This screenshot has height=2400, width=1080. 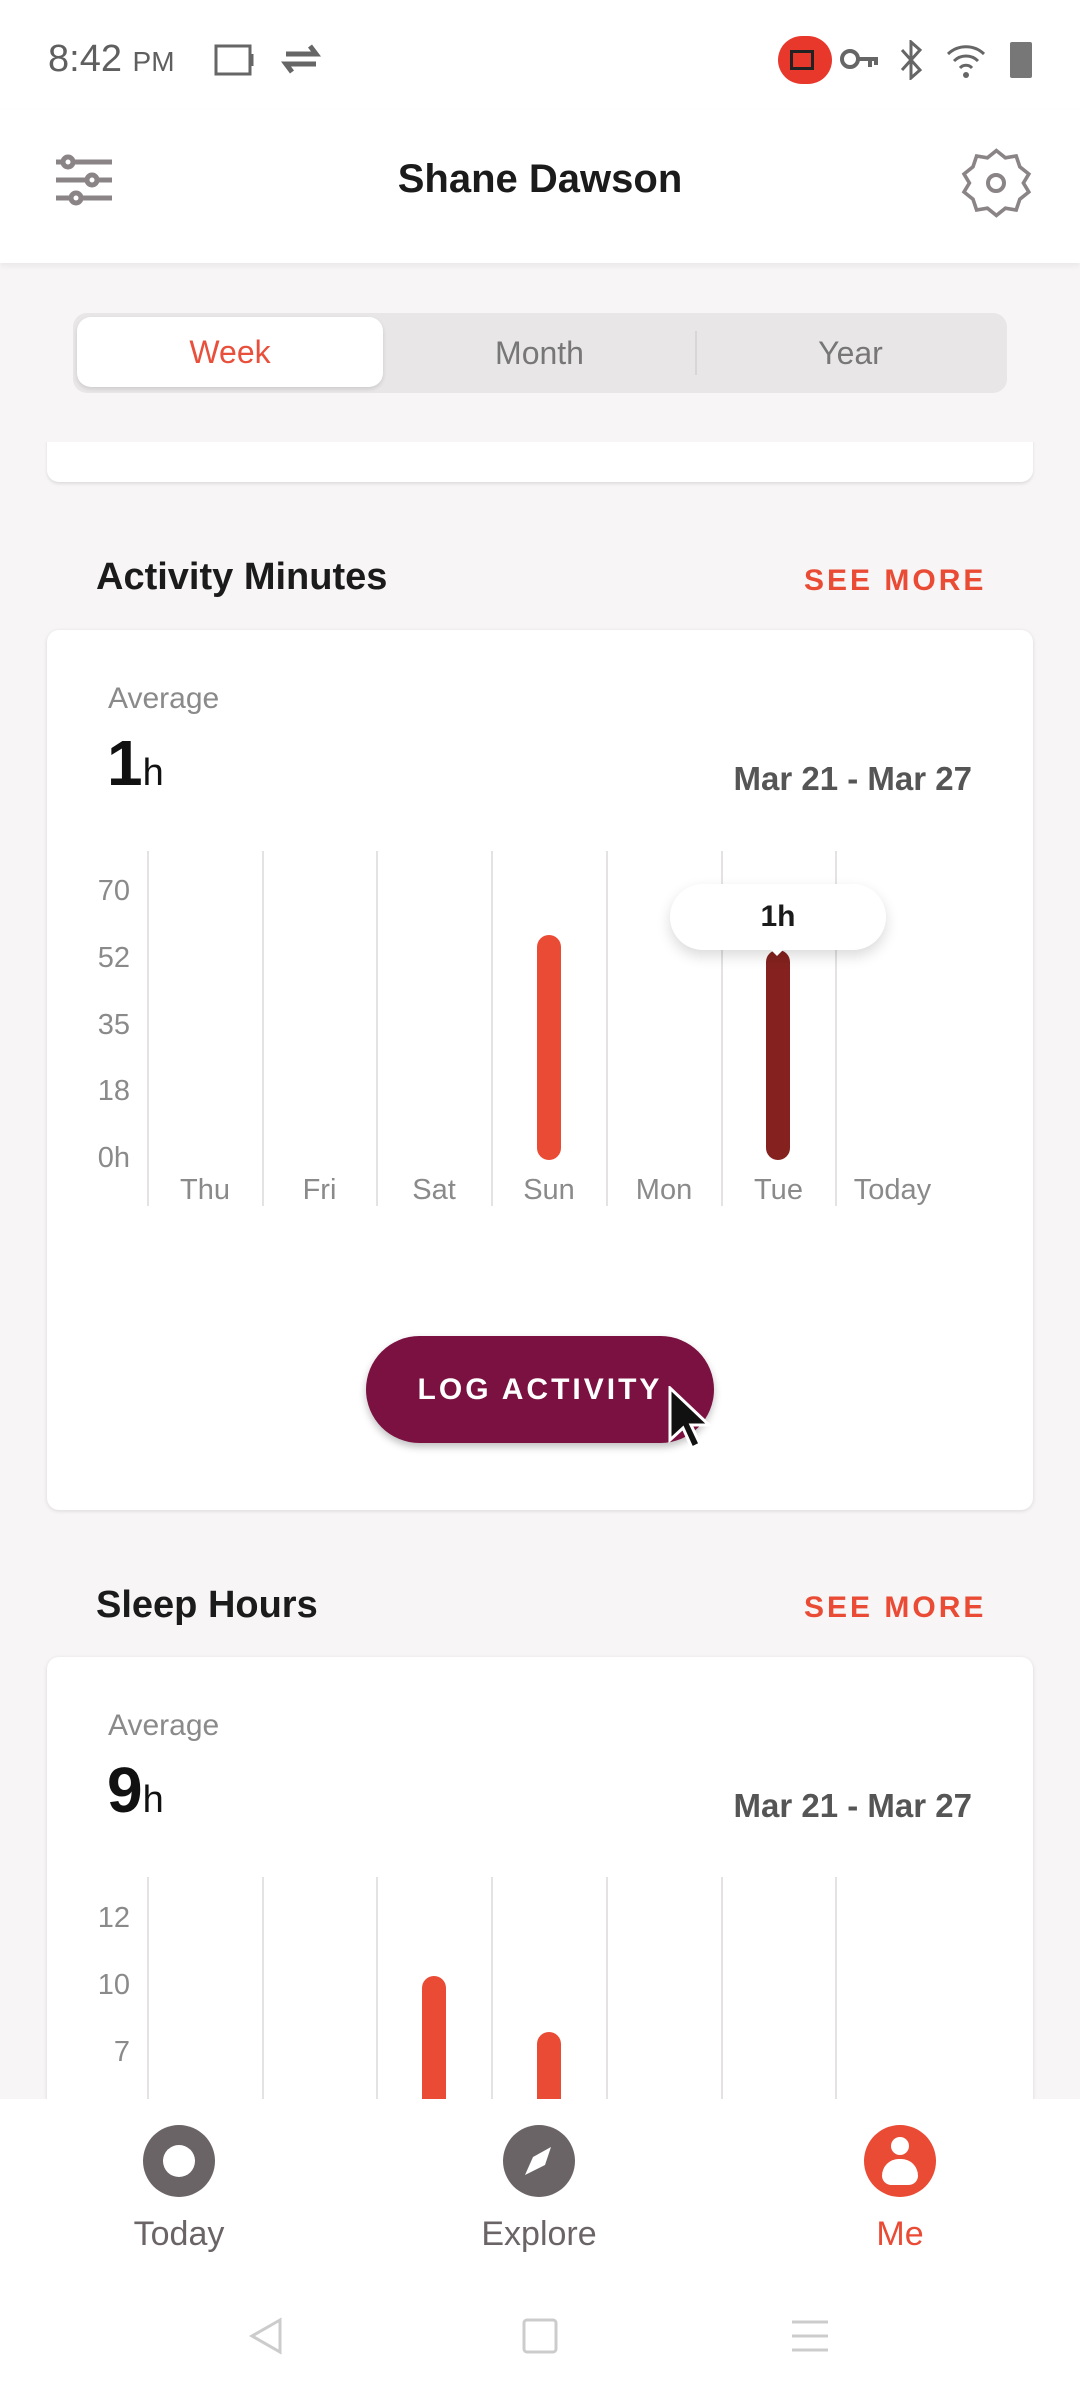 I want to click on home-icon, so click(x=540, y=2336).